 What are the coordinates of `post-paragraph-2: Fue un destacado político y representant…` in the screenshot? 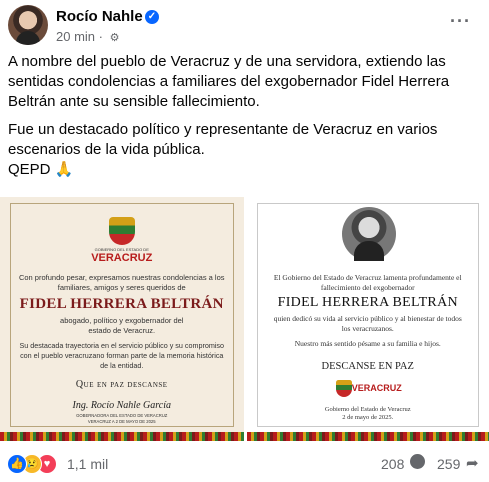 It's located at (246, 150).